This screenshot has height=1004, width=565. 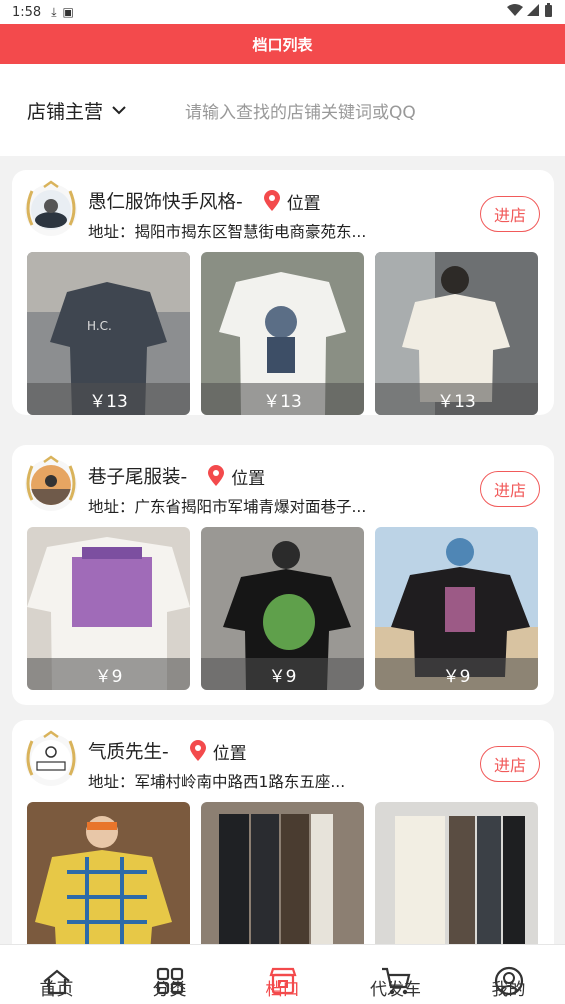 I want to click on tab-label: 首页, so click(x=56, y=990).